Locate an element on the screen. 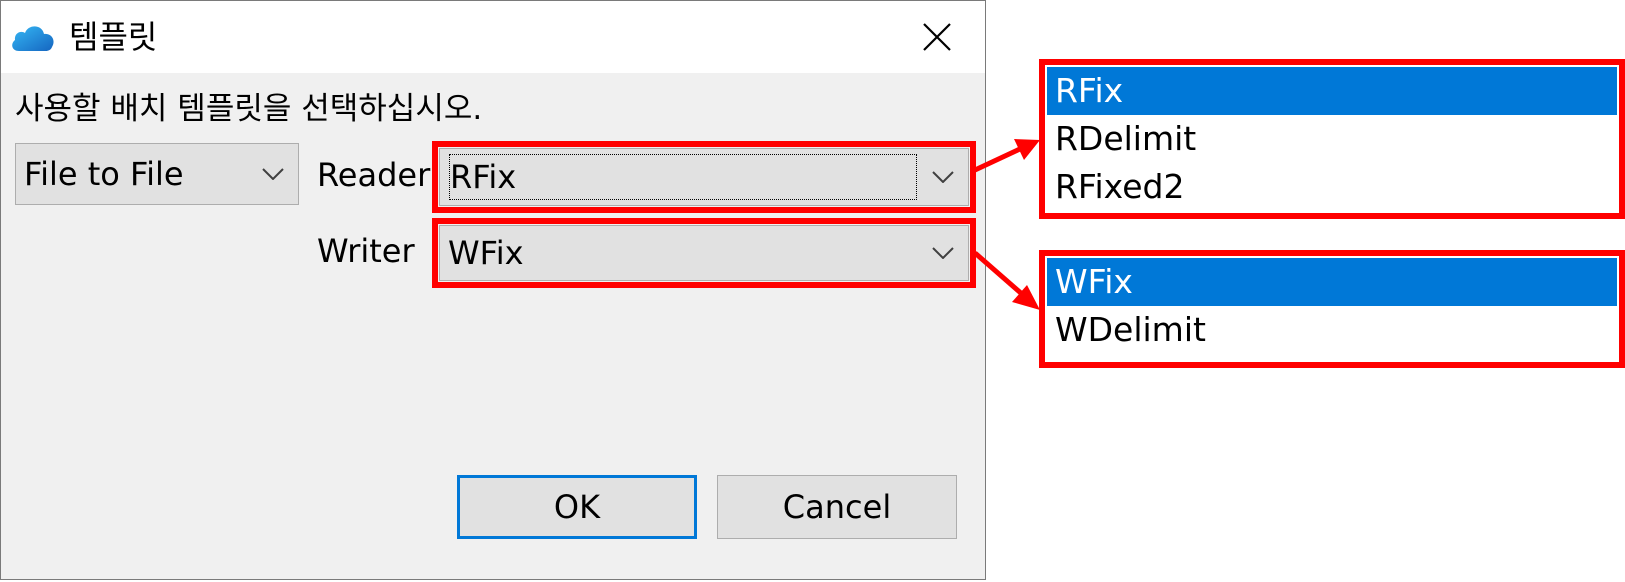  reader-option: RFixed2 is located at coordinates (1332, 187).